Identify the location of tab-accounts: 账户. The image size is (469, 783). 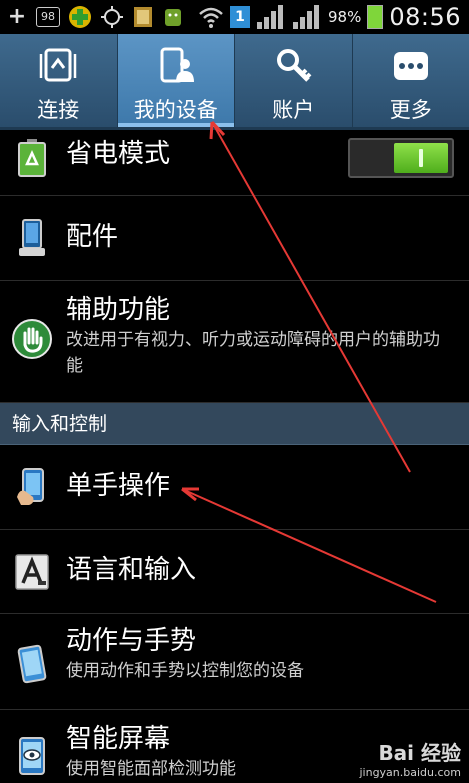
(294, 80).